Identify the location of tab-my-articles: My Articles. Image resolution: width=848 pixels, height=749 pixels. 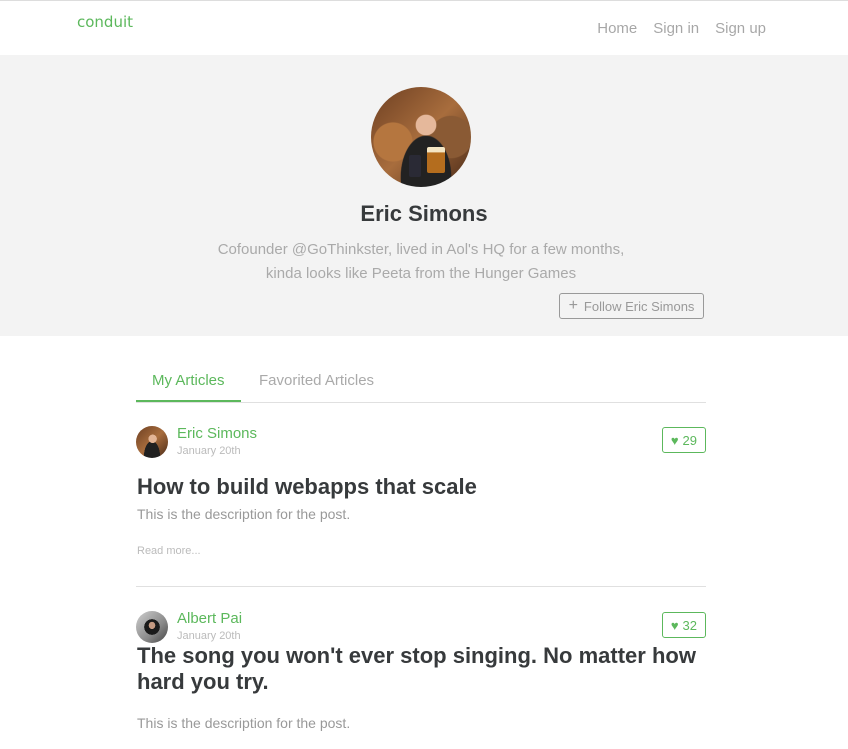
(188, 381).